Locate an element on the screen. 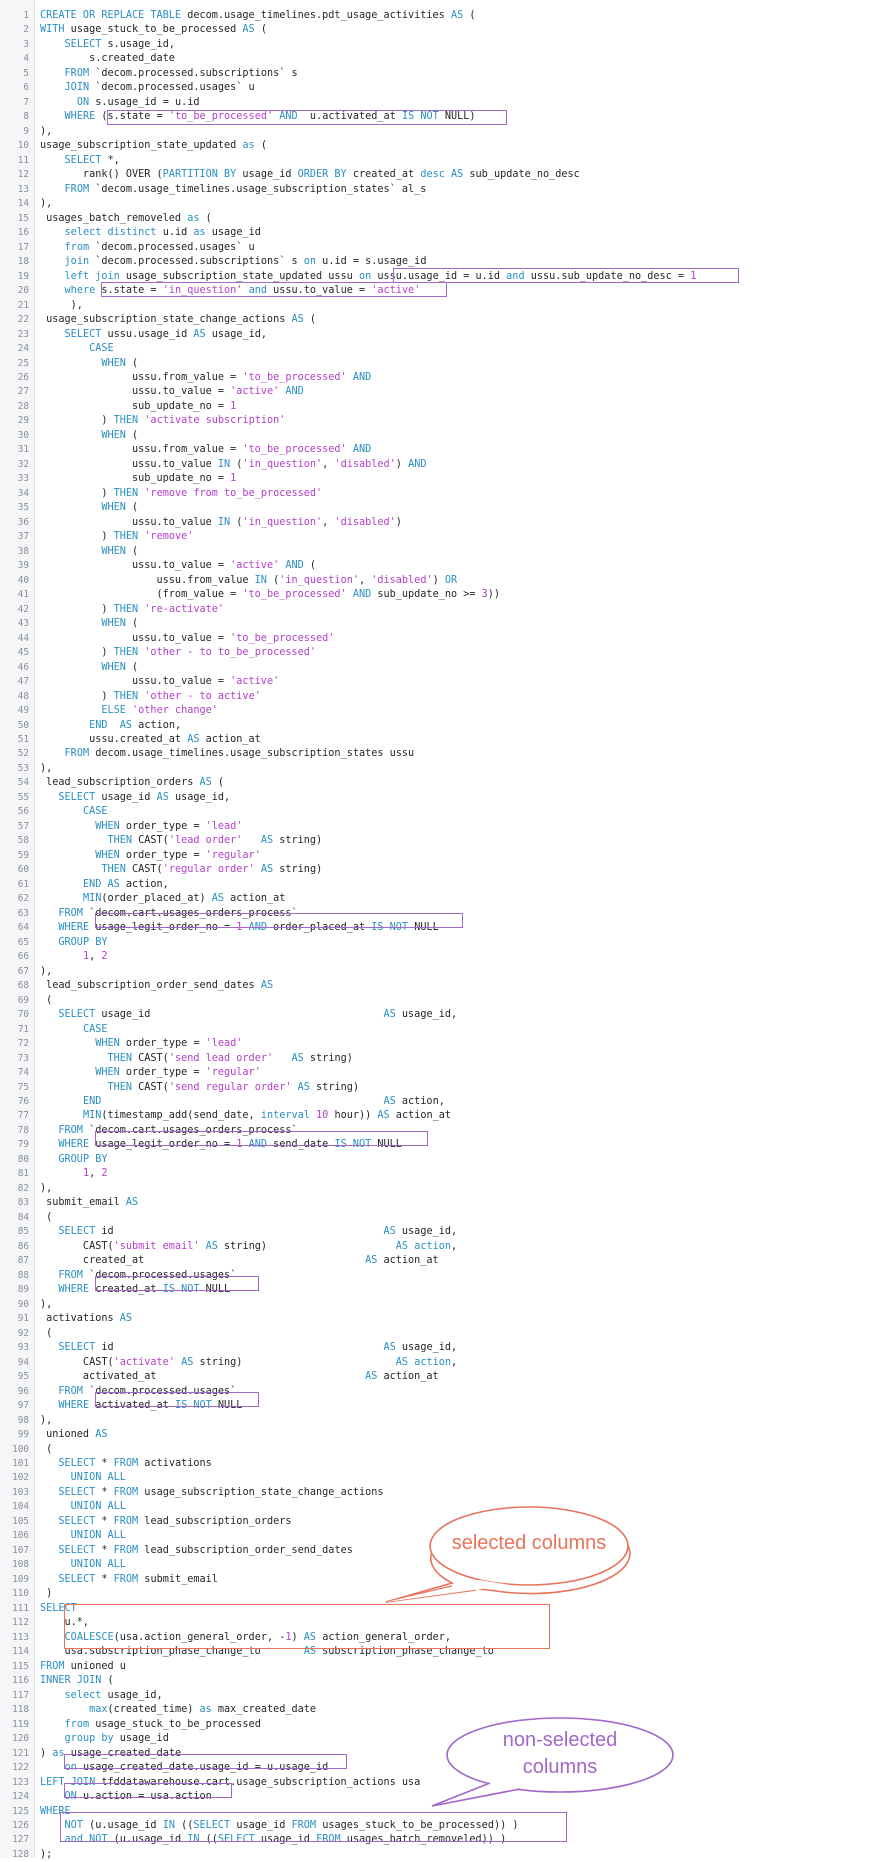  sql-keyword: GROUP BY is located at coordinates (83, 942).